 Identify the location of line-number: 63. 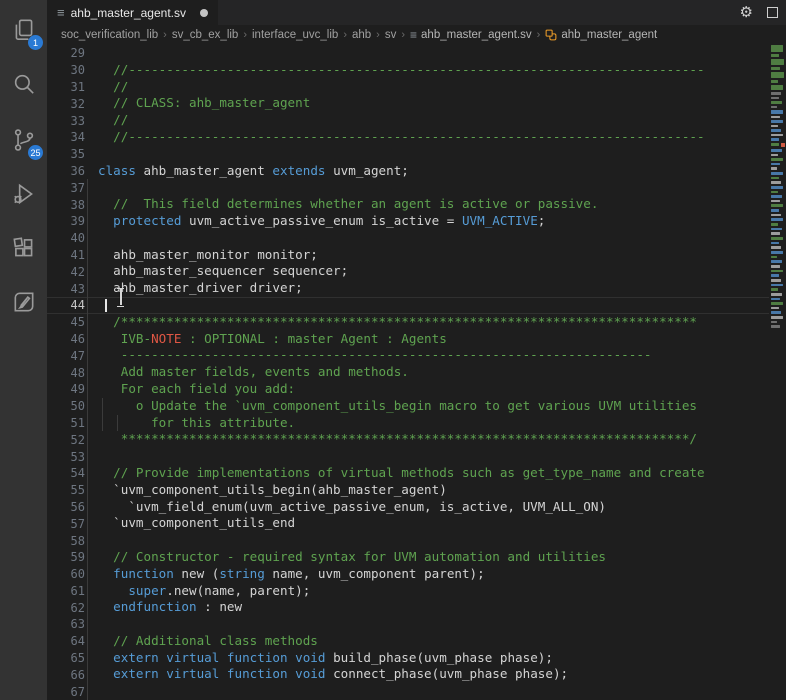
(70, 624).